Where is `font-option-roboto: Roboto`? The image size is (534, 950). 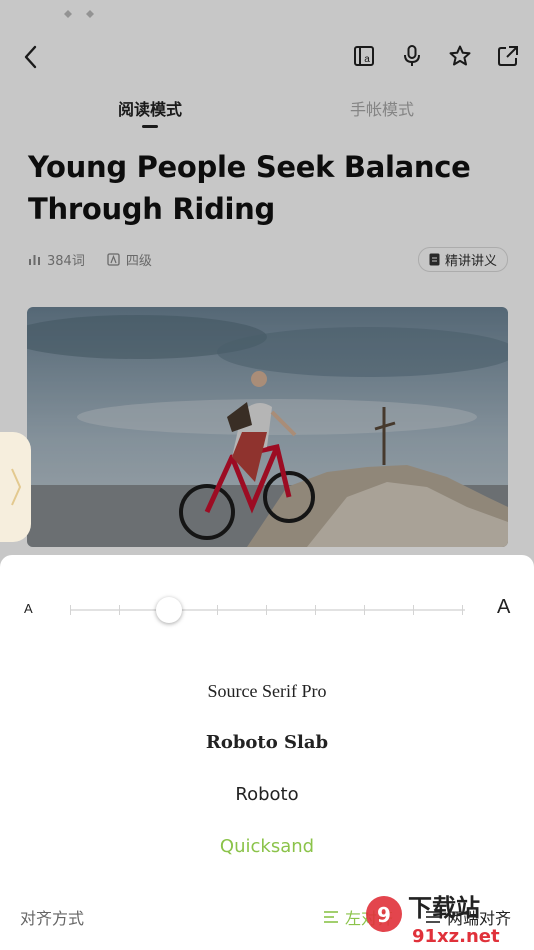
font-option-roboto: Roboto is located at coordinates (267, 803).